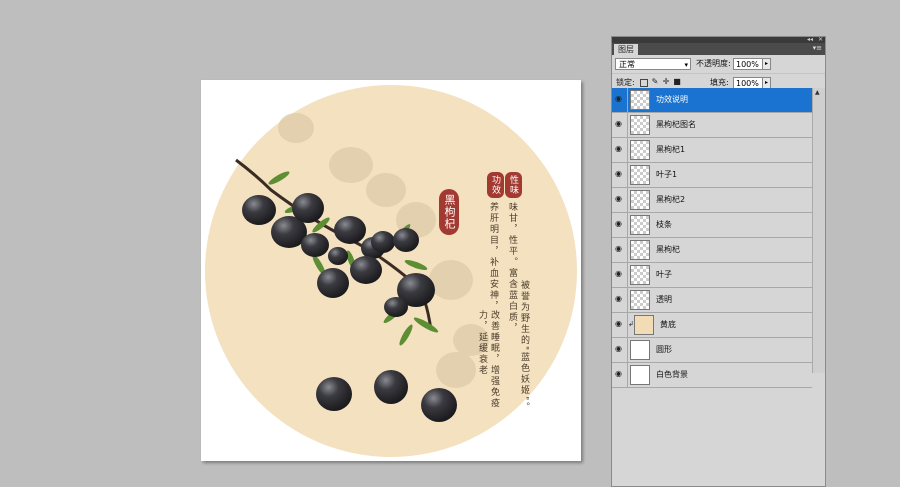  Describe the element at coordinates (655, 82) in the screenshot. I see `lock-brush-icon: ✎` at that location.